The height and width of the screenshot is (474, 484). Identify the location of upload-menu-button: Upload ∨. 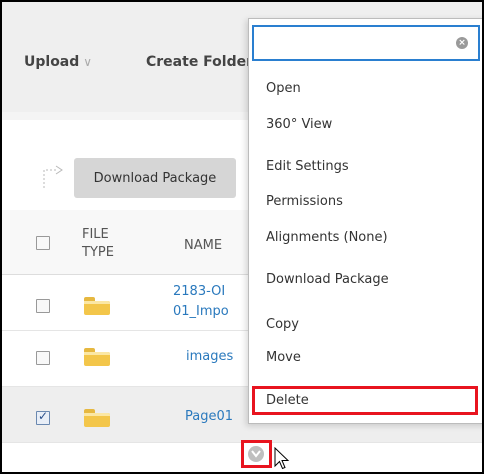
(58, 62).